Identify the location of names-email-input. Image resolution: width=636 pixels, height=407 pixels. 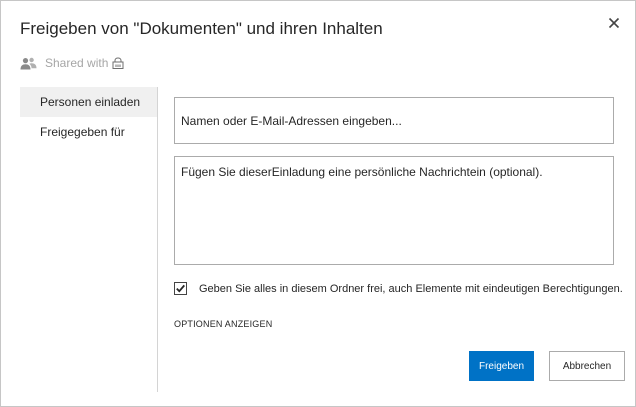
(394, 120).